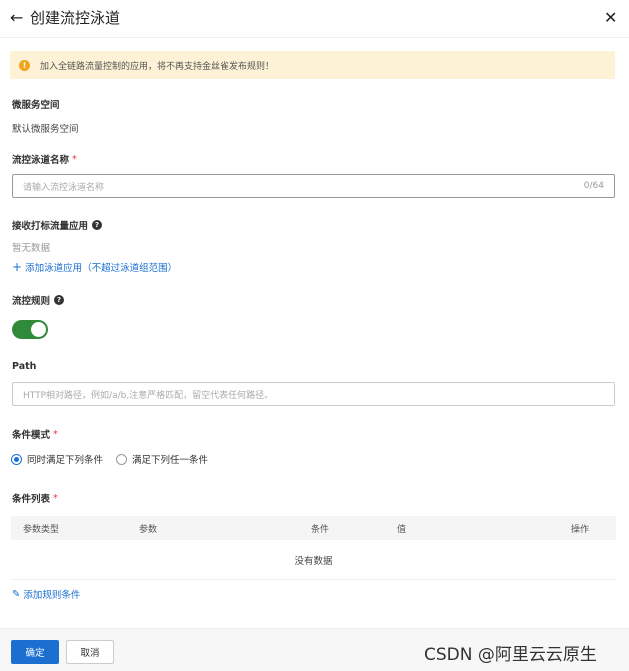  Describe the element at coordinates (35, 499) in the screenshot. I see `condition-list-label: 条件列表 *` at that location.